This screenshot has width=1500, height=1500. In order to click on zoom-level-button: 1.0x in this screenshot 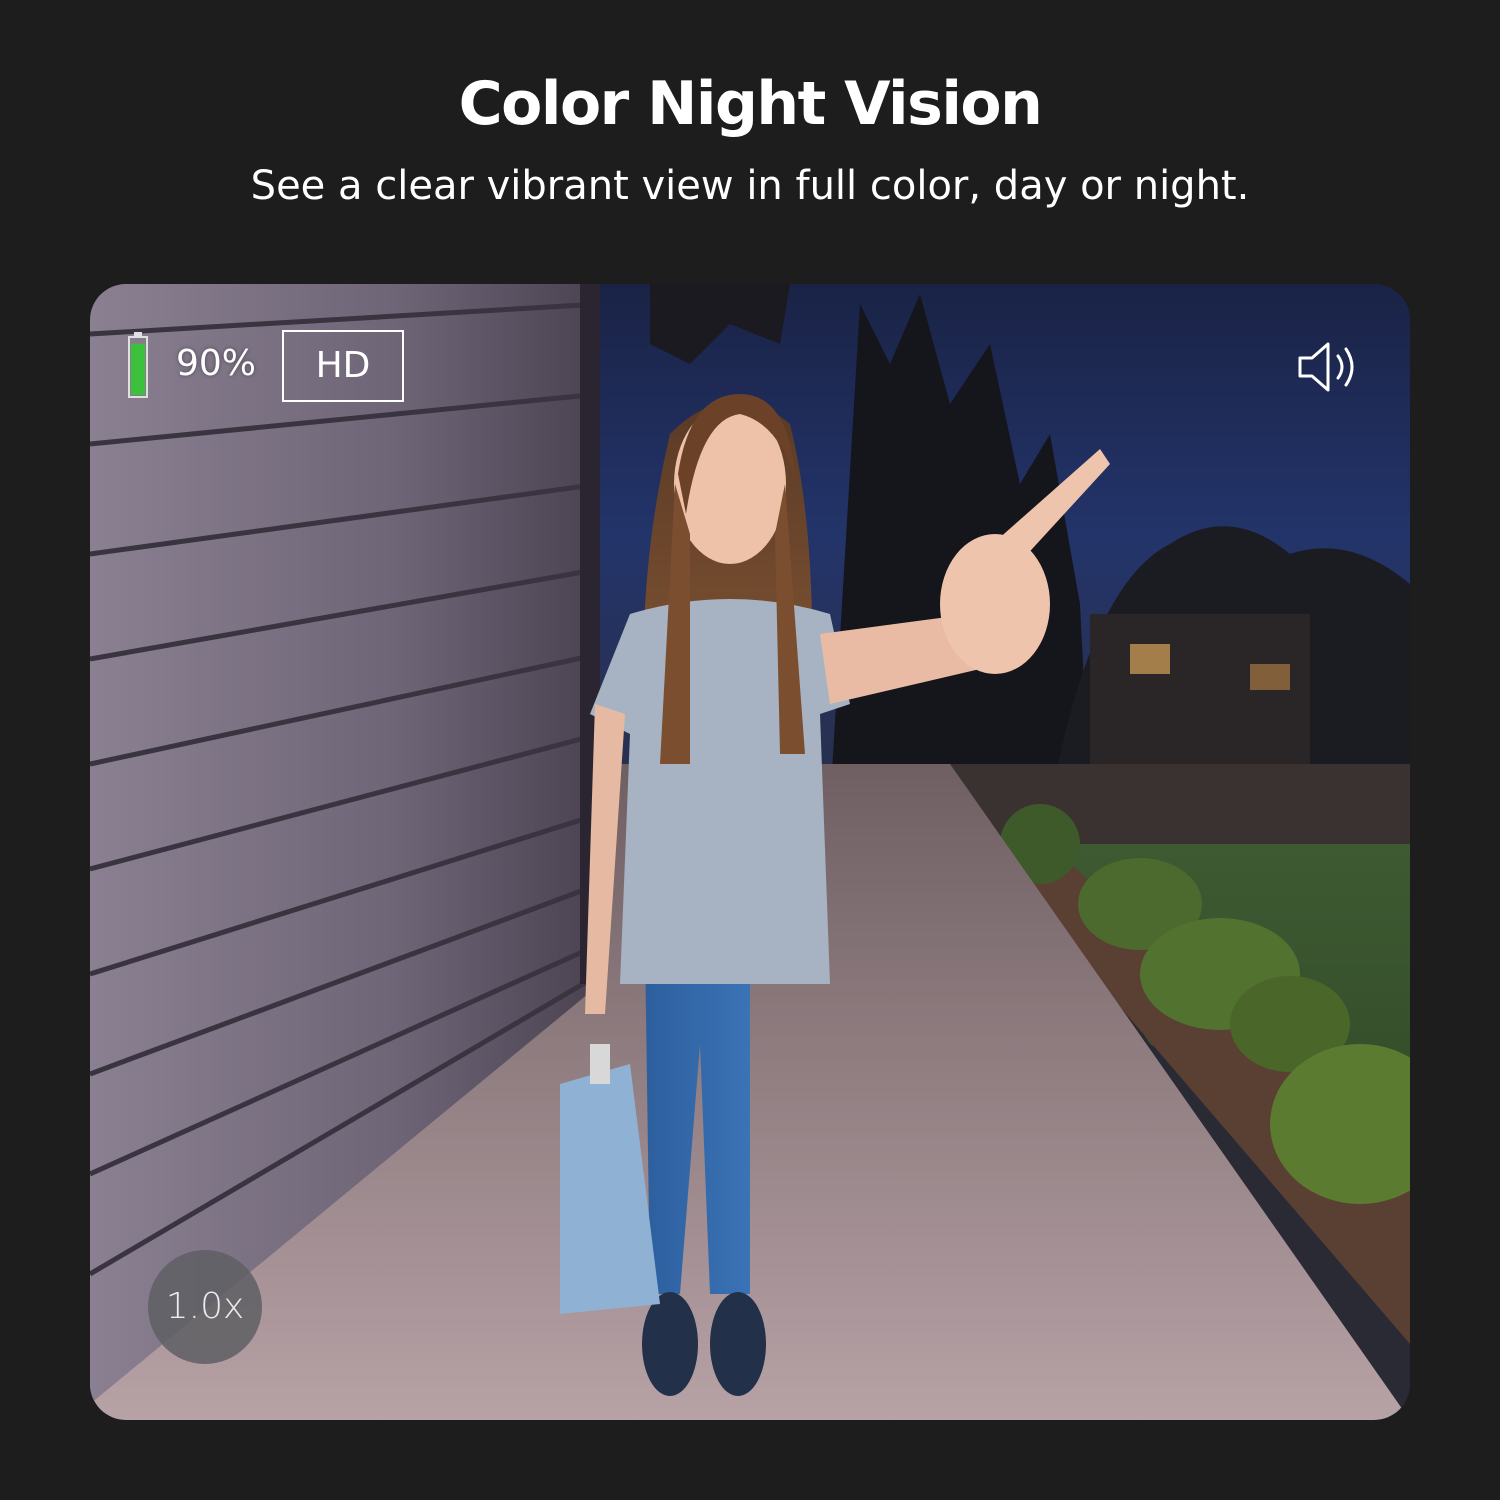, I will do `click(205, 1307)`.